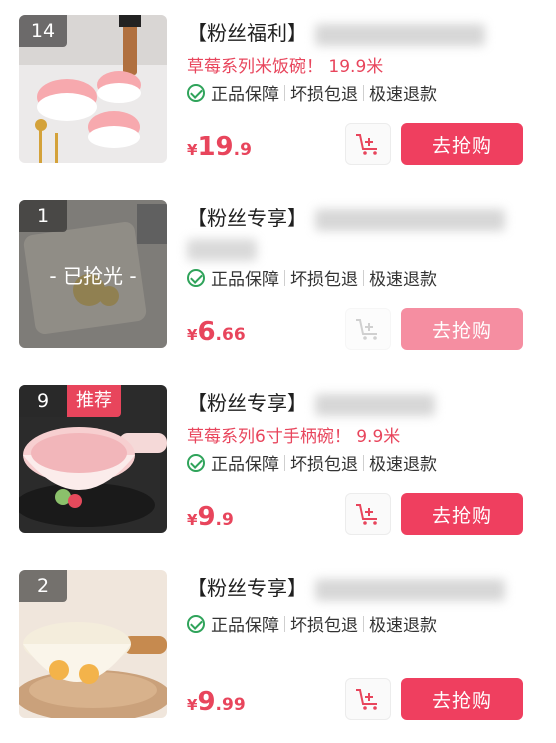 This screenshot has width=556, height=743. What do you see at coordinates (93, 644) in the screenshot?
I see `product-image: 2` at bounding box center [93, 644].